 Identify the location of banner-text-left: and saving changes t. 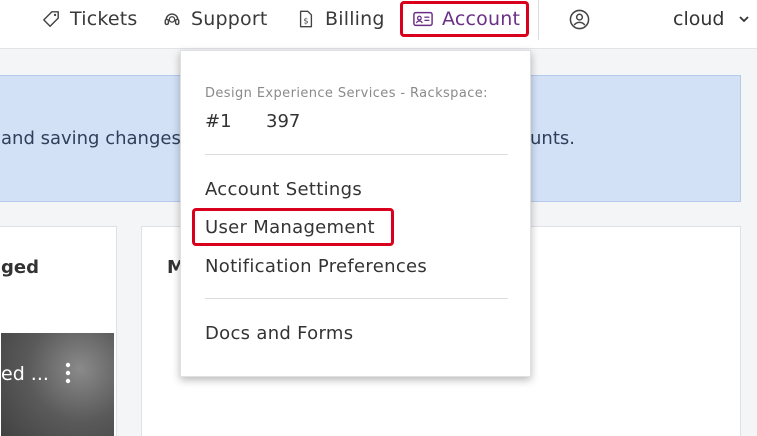
(97, 138).